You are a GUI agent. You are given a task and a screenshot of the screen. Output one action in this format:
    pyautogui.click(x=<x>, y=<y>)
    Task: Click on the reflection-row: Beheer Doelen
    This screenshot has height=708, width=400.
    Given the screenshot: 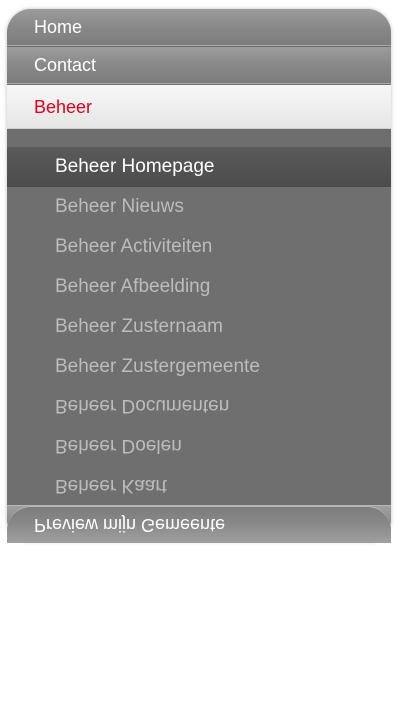 What is the action you would take?
    pyautogui.click(x=199, y=445)
    